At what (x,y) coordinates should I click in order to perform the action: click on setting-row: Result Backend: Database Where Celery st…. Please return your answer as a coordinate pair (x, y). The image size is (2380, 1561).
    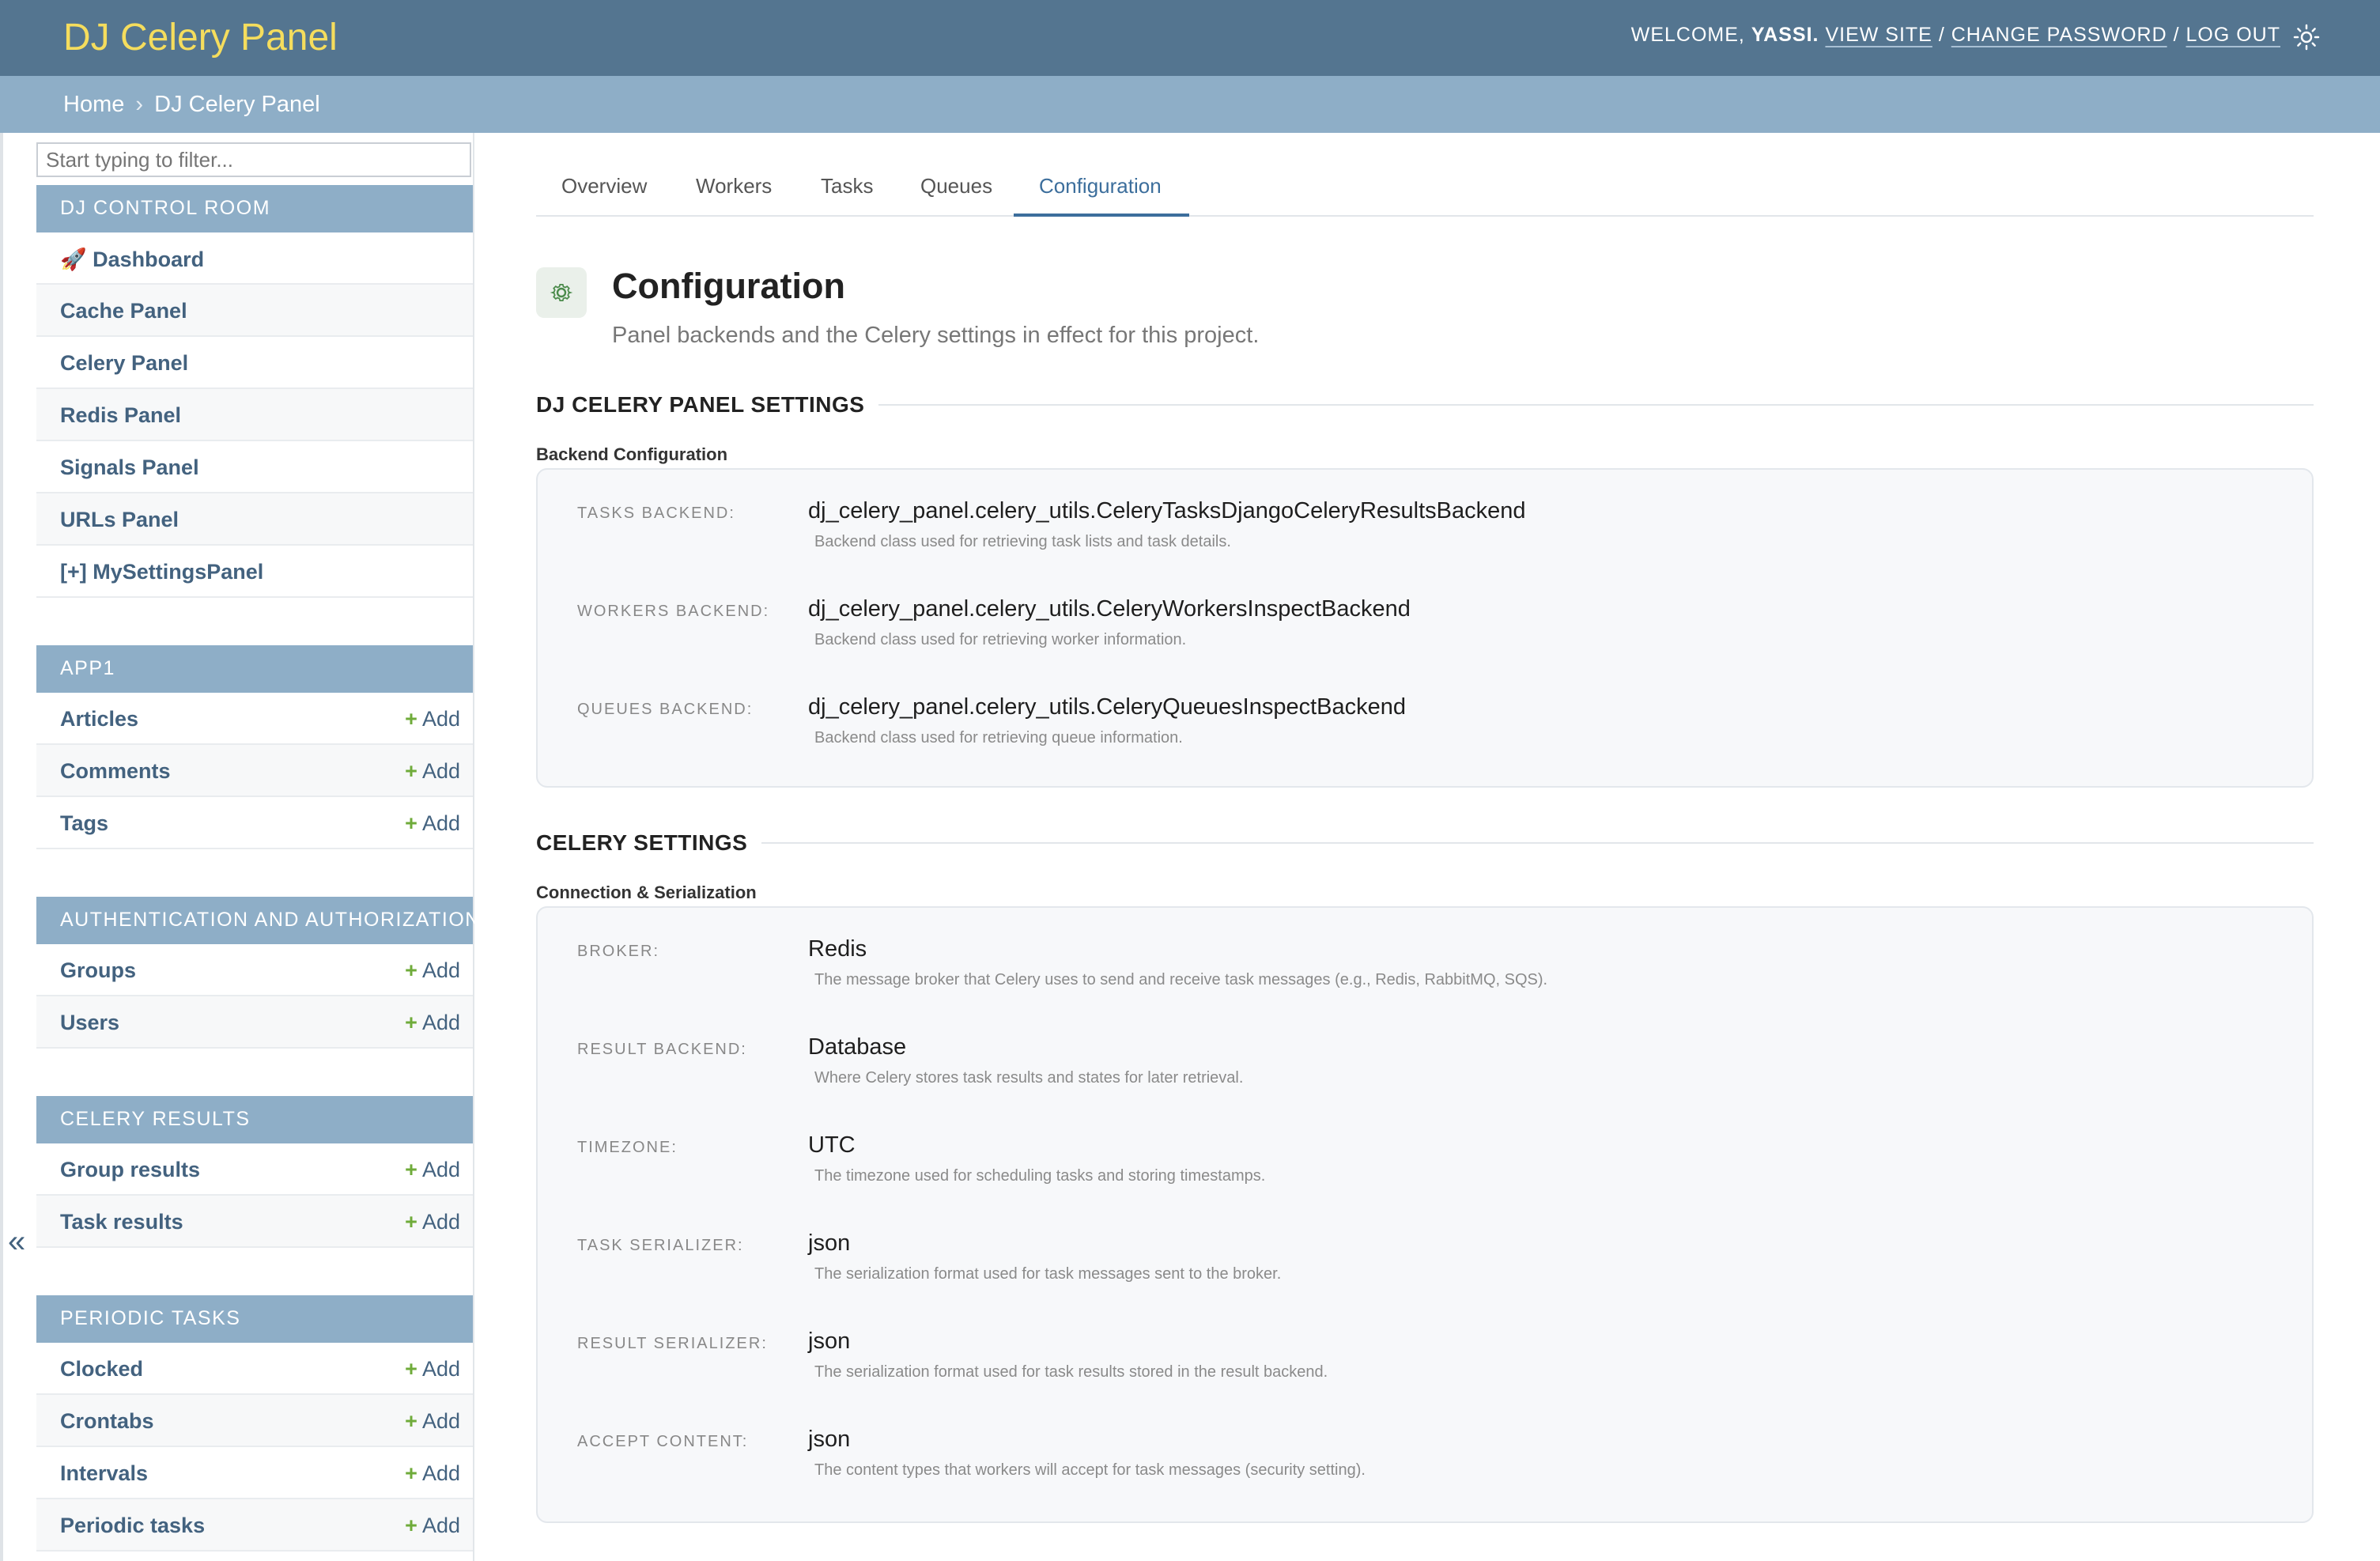
    Looking at the image, I should click on (1425, 1055).